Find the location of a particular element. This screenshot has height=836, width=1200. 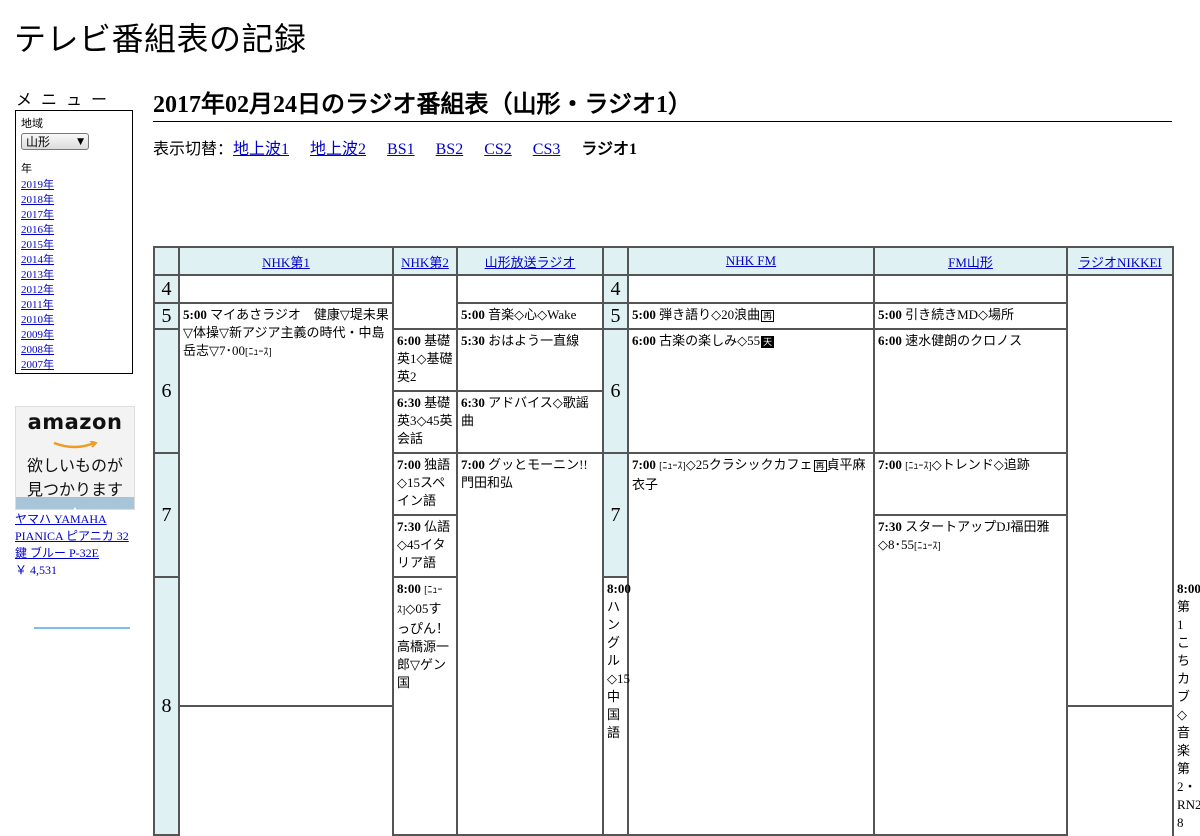

program-title: マイあさラジオ 健康▽堤未果▽体操▽新アジア主義の時代・中島岳志▽7･00 is located at coordinates (286, 332).